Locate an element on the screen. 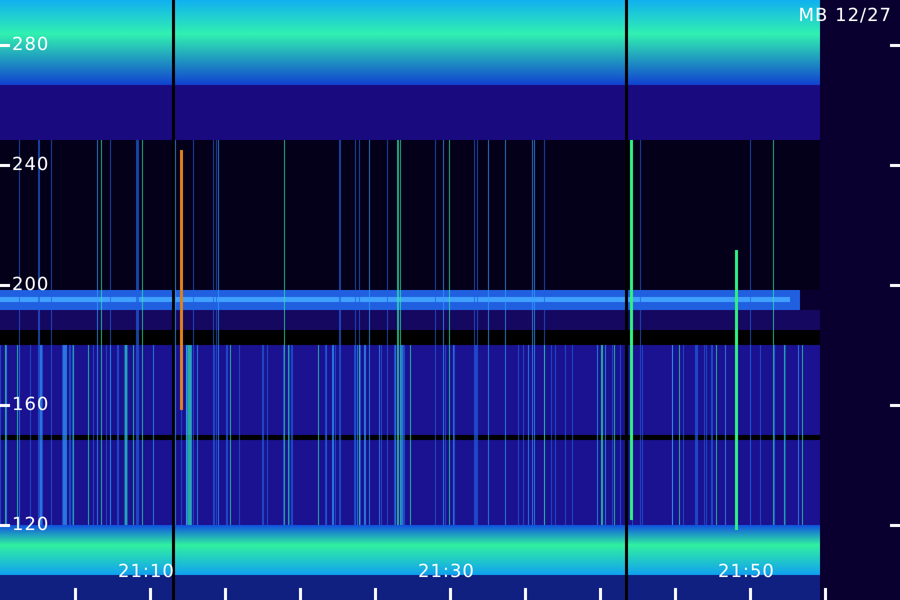  frequency-label: 200 is located at coordinates (31, 285).